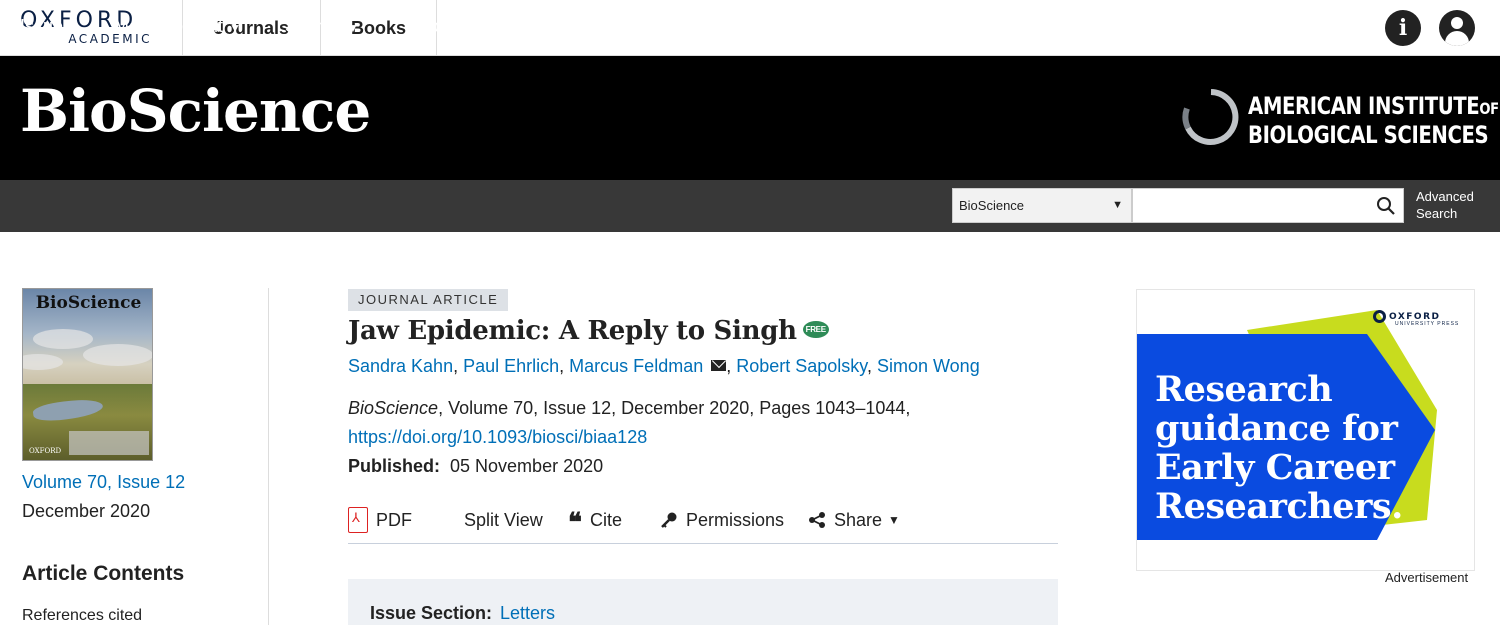  Describe the element at coordinates (636, 366) in the screenshot. I see `author-link: Marcus Feldman` at that location.